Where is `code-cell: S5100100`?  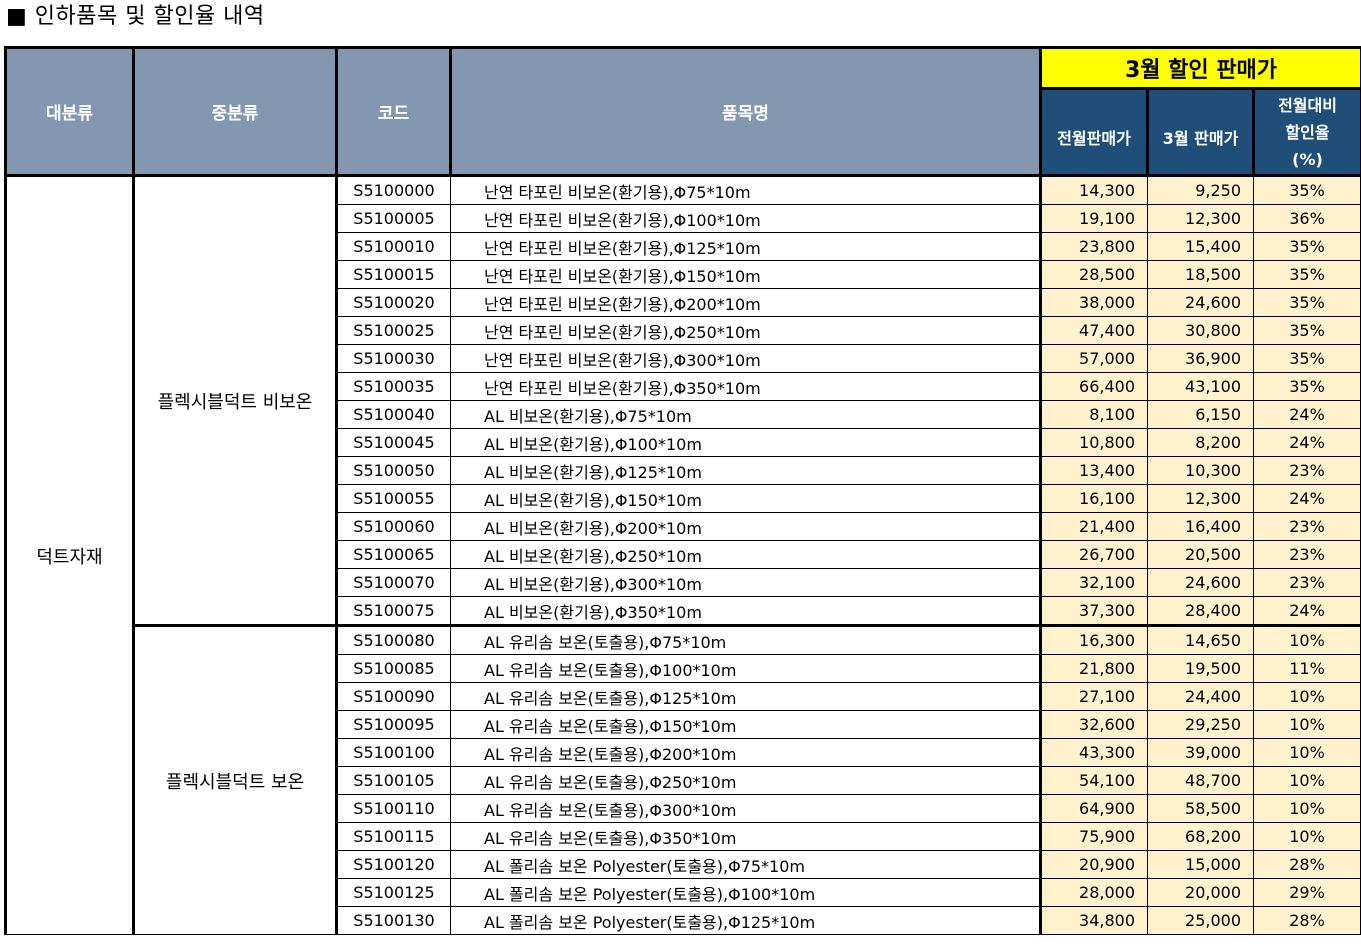 code-cell: S5100100 is located at coordinates (393, 752).